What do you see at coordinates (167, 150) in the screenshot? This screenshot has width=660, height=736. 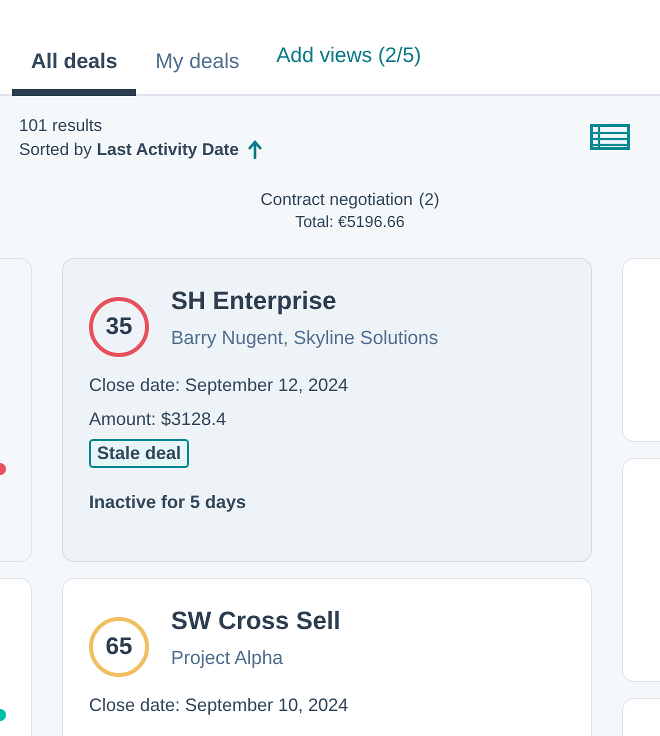 I see `sort-field-link: Last Activity Date` at bounding box center [167, 150].